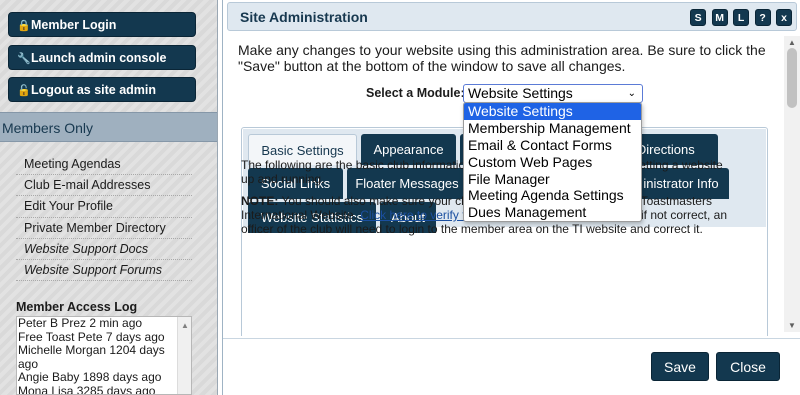 The image size is (800, 395). What do you see at coordinates (87, 389) in the screenshot?
I see `access-log-entry: Mona Lisa 3285 days ago` at bounding box center [87, 389].